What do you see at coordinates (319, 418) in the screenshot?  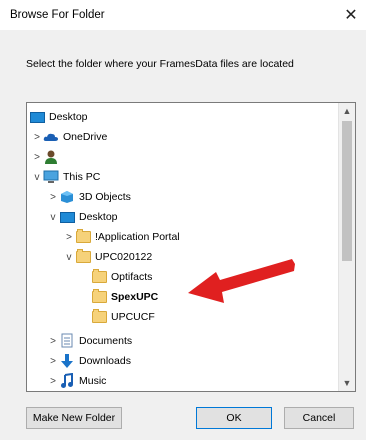 I see `cancel-button: Cancel` at bounding box center [319, 418].